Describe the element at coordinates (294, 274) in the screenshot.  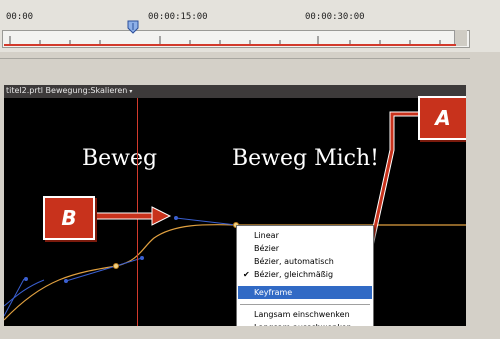
I see `menu-item-label: Bézier, gleichmäßig` at that location.